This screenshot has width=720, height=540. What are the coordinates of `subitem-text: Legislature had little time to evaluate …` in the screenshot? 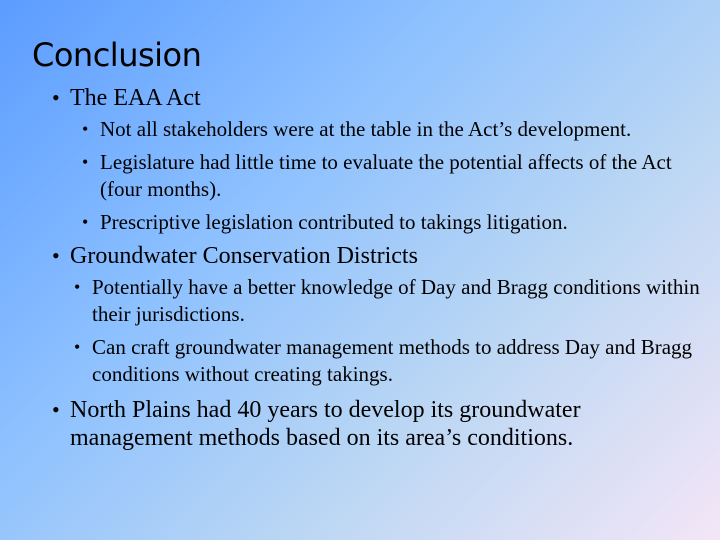 It's located at (386, 175).